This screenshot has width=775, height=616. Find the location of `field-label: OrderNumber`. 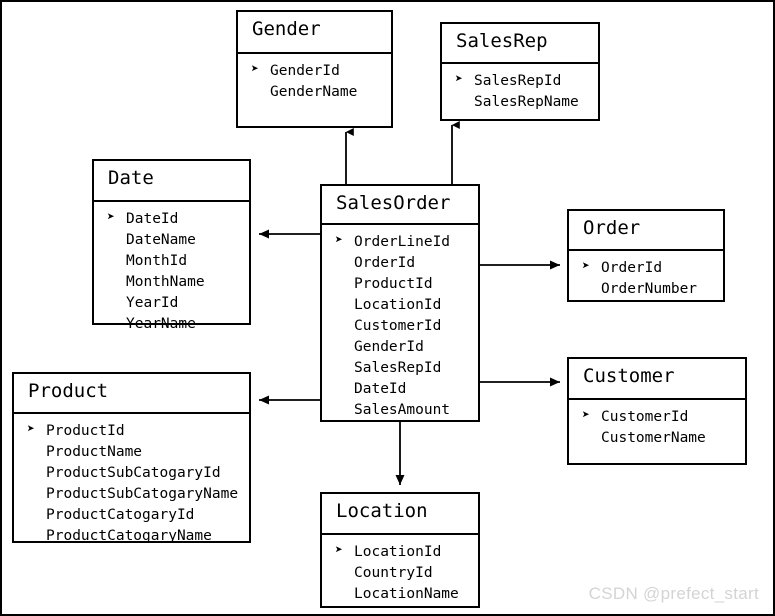

field-label: OrderNumber is located at coordinates (649, 289).